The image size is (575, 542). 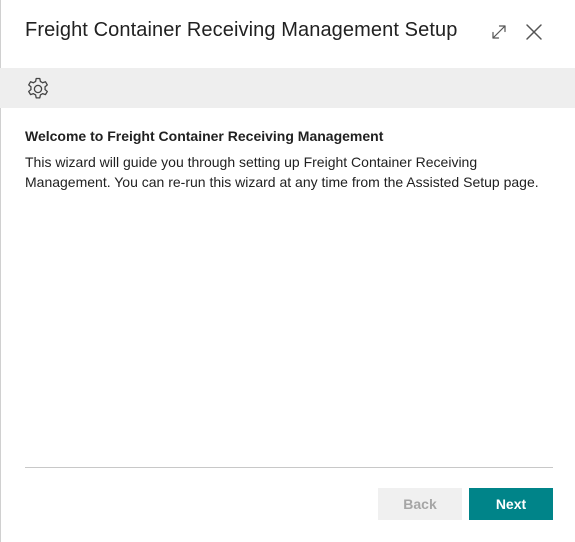 What do you see at coordinates (420, 504) in the screenshot?
I see `back-button: Back` at bounding box center [420, 504].